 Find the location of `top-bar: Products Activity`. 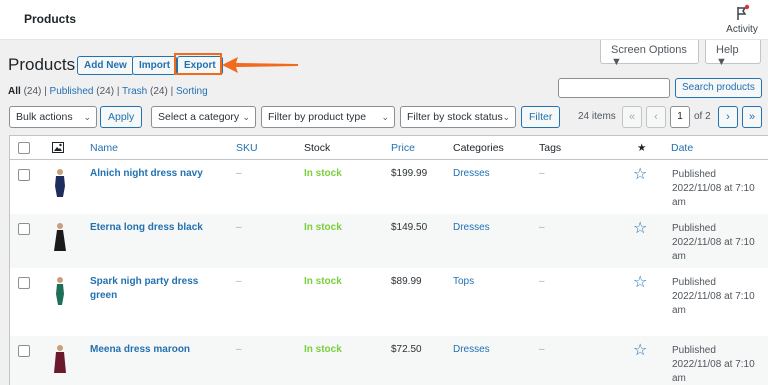

top-bar: Products Activity is located at coordinates (384, 20).